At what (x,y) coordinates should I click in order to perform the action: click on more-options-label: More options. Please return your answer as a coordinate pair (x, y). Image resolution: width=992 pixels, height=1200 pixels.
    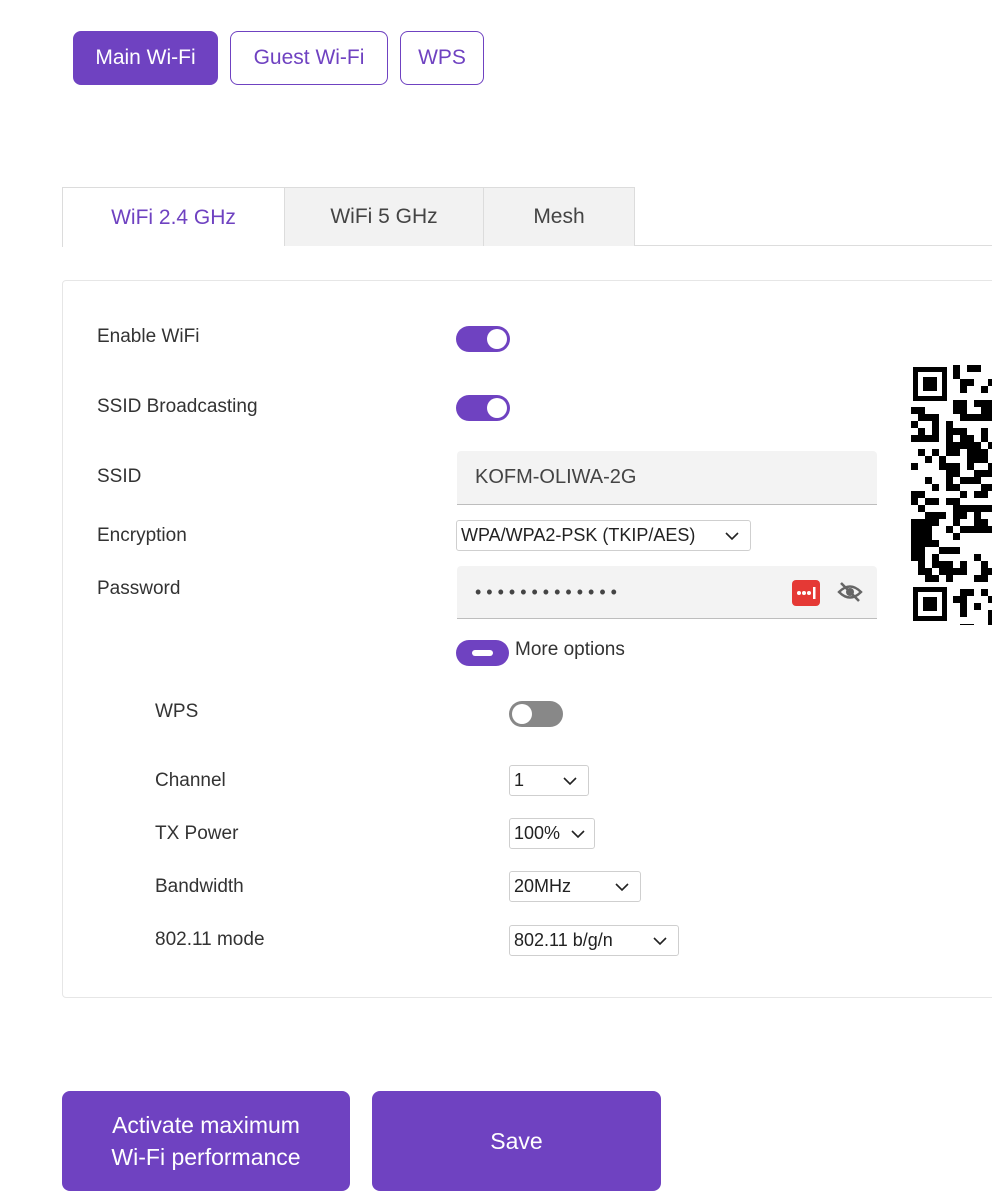
    Looking at the image, I should click on (570, 650).